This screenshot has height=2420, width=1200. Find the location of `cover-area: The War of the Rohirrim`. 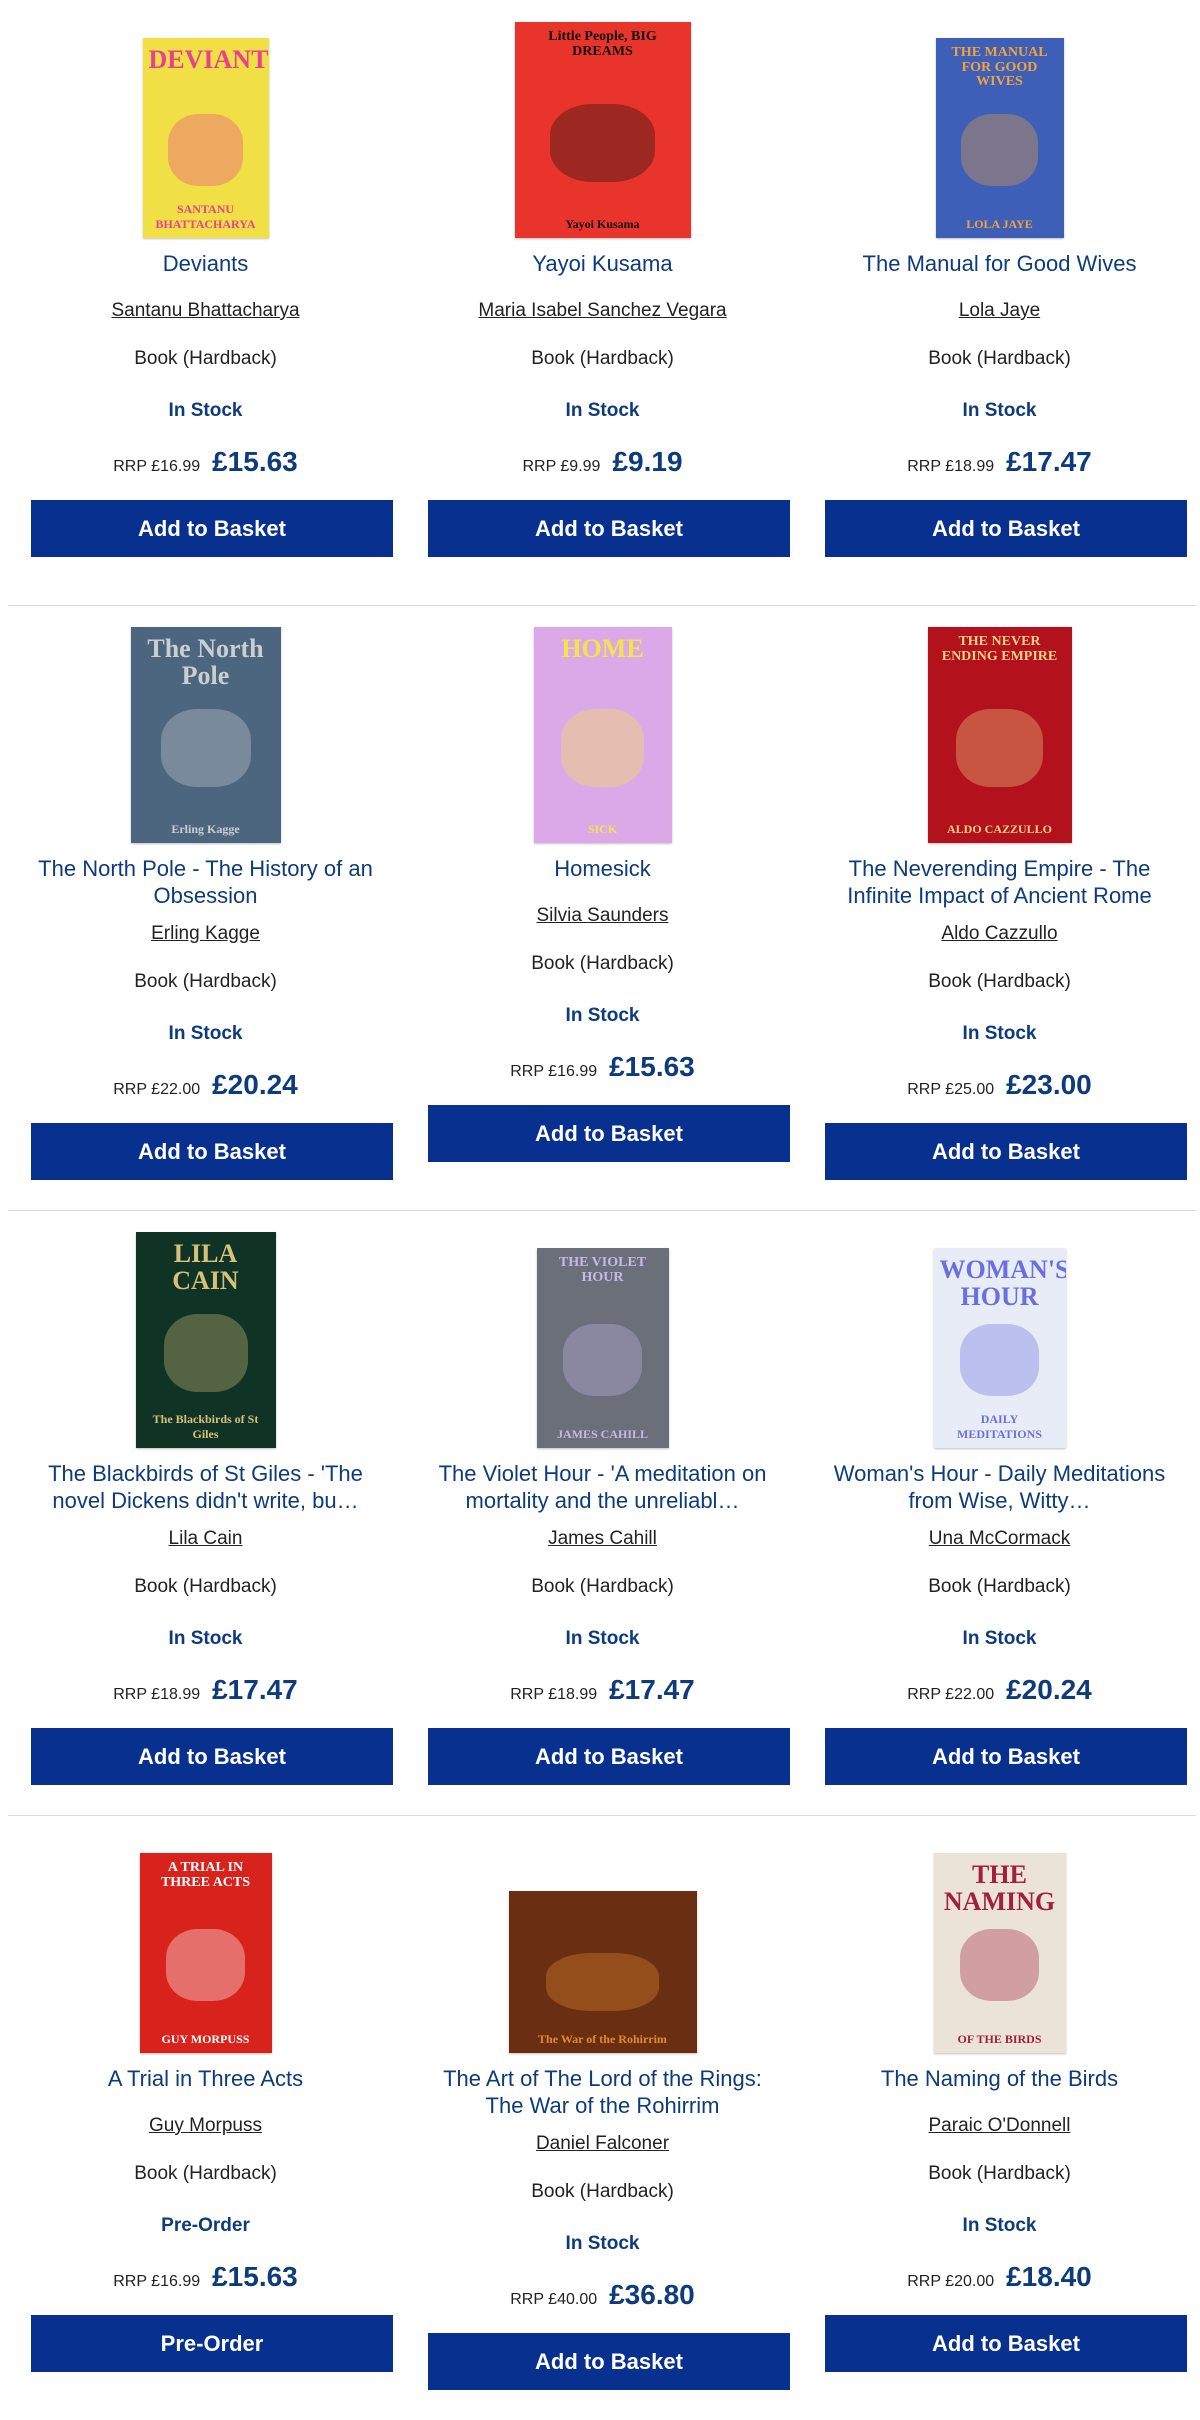

cover-area: The War of the Rohirrim is located at coordinates (602, 1945).